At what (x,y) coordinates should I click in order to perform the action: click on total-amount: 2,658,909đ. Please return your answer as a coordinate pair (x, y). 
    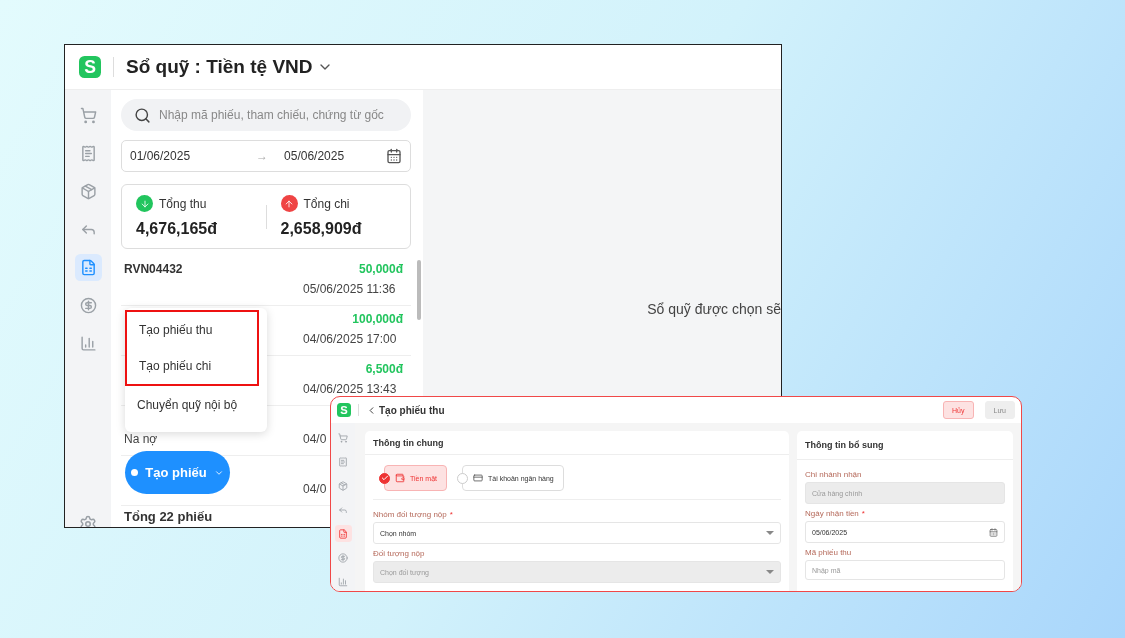
    Looking at the image, I should click on (321, 229).